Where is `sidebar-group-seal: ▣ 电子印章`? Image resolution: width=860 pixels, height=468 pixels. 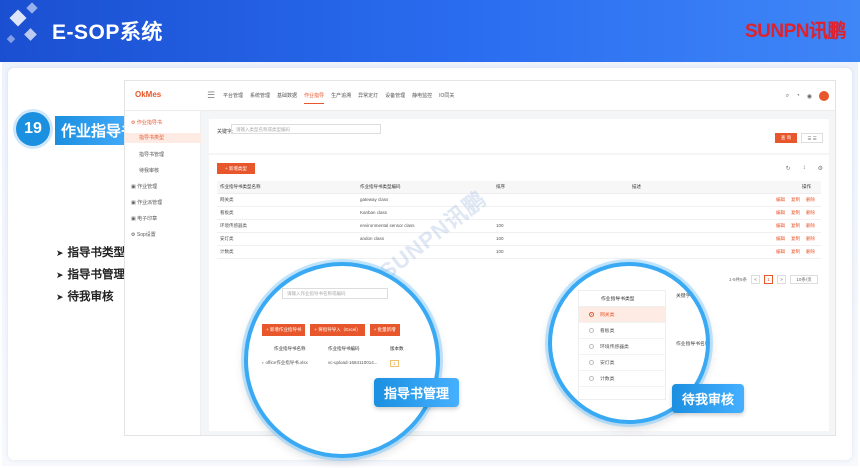 sidebar-group-seal: ▣ 电子印章 is located at coordinates (144, 218).